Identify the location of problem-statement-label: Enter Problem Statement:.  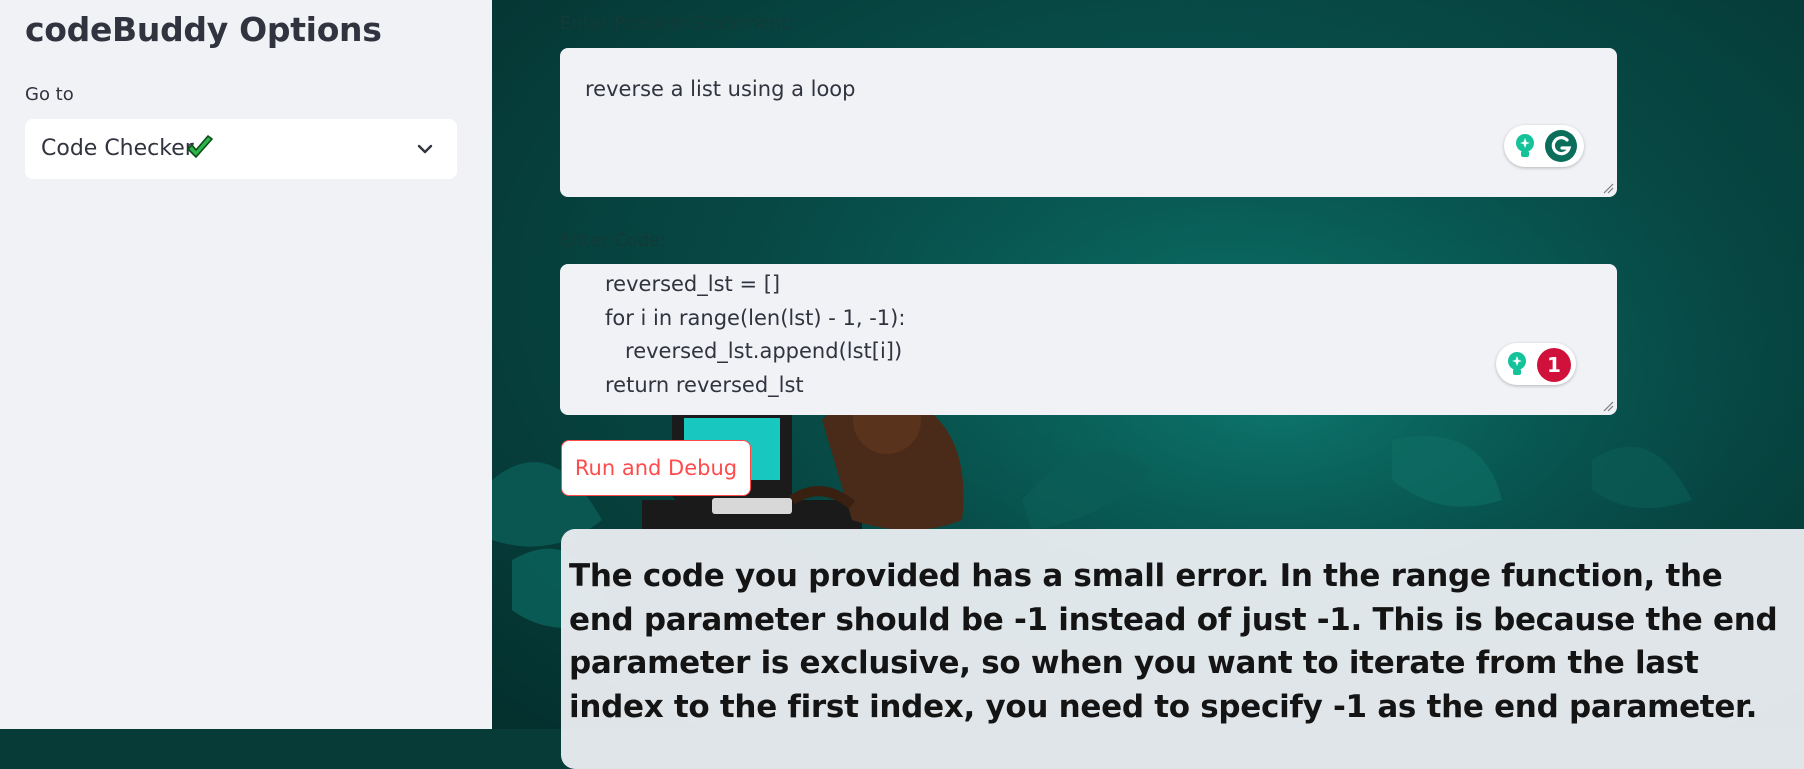
(677, 23).